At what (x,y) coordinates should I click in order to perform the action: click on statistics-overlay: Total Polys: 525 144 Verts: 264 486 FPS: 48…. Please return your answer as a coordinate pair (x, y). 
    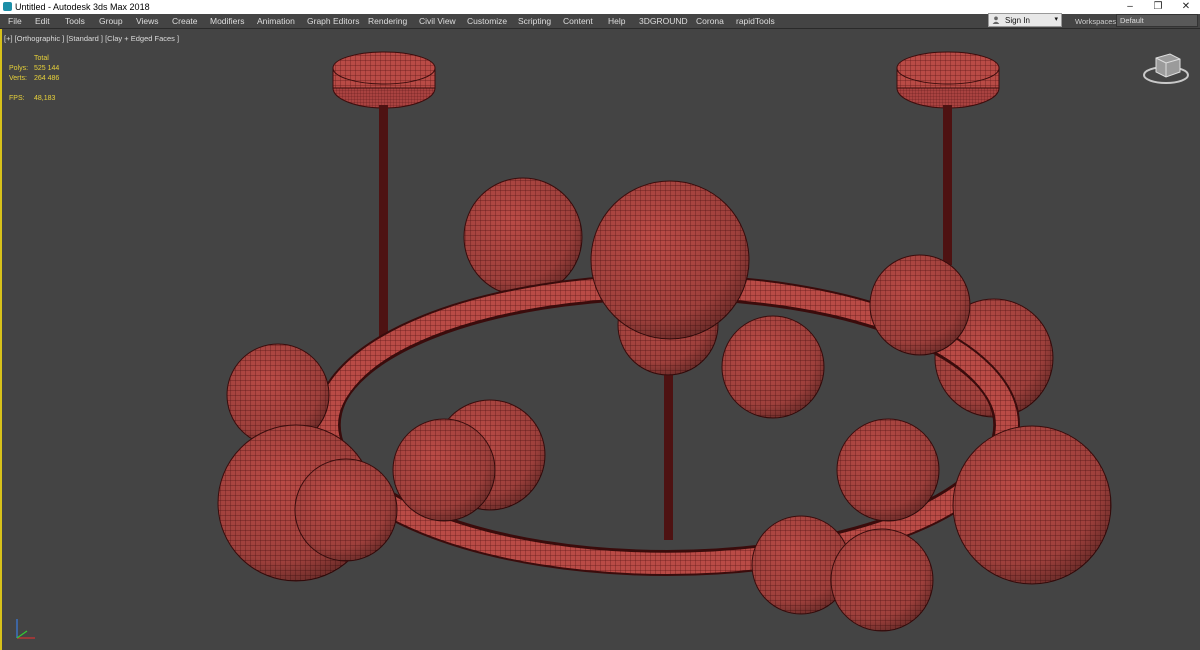
    Looking at the image, I should click on (49, 79).